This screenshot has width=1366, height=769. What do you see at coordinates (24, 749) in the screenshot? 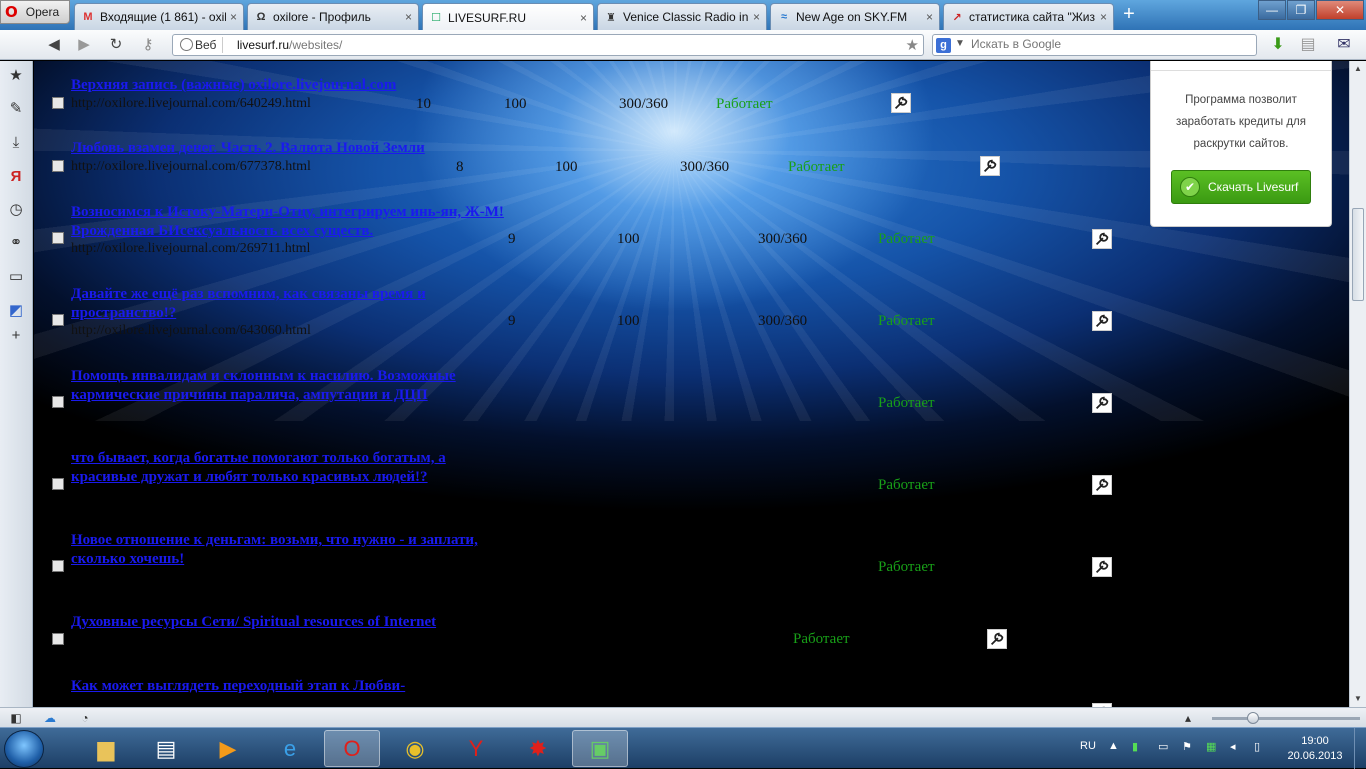
I see `start-button` at bounding box center [24, 749].